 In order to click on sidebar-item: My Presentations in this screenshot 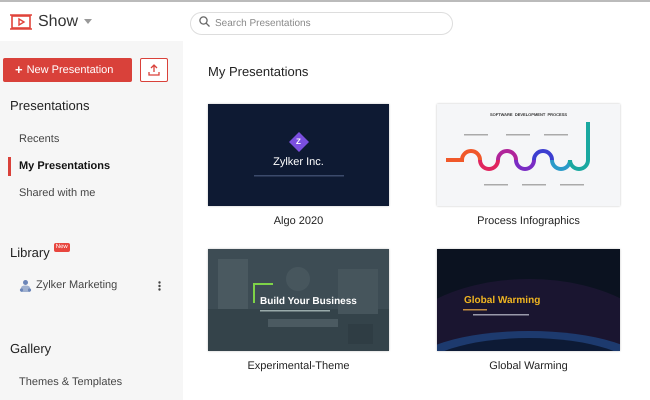, I will do `click(91, 166)`.